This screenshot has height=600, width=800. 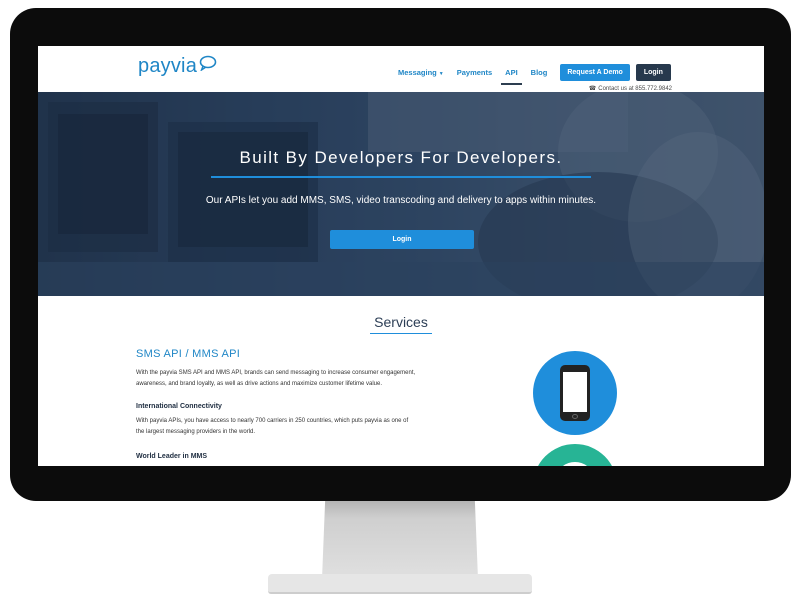 What do you see at coordinates (653, 72) in the screenshot?
I see `header-login-button: Login` at bounding box center [653, 72].